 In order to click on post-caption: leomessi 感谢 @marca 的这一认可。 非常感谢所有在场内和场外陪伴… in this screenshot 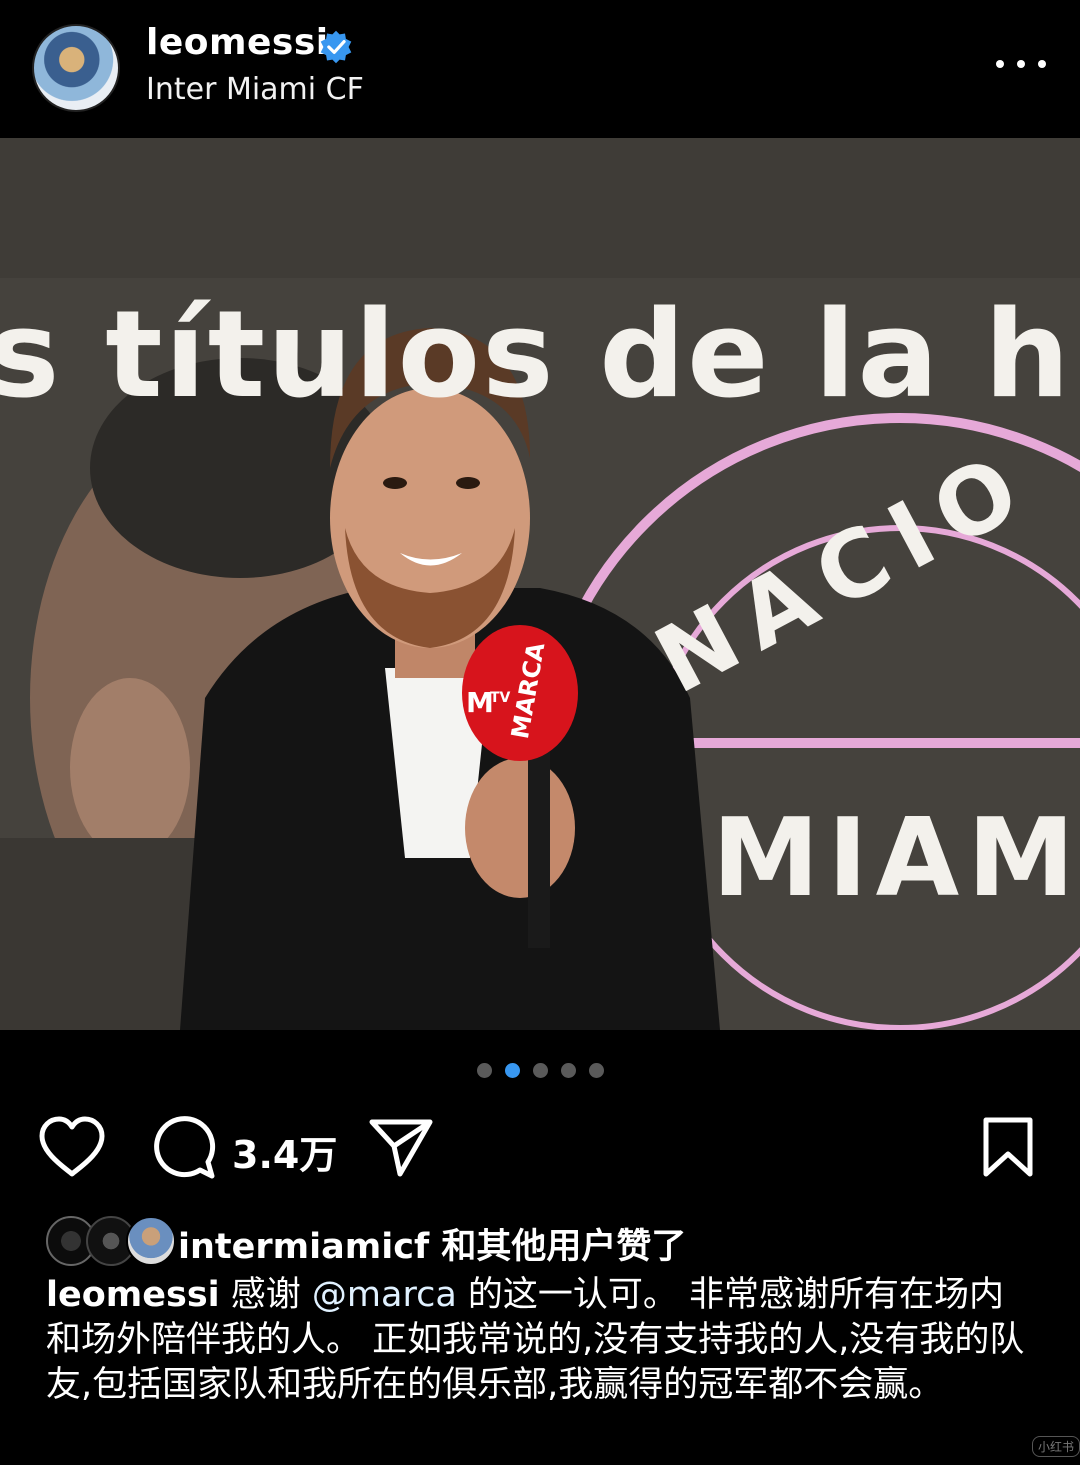, I will do `click(541, 1340)`.